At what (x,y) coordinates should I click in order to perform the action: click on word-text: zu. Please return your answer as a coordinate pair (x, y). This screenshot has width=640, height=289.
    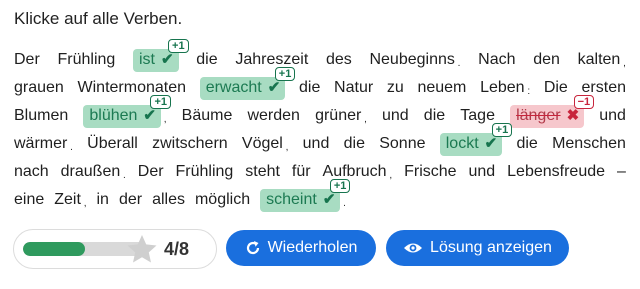
    Looking at the image, I should click on (395, 87).